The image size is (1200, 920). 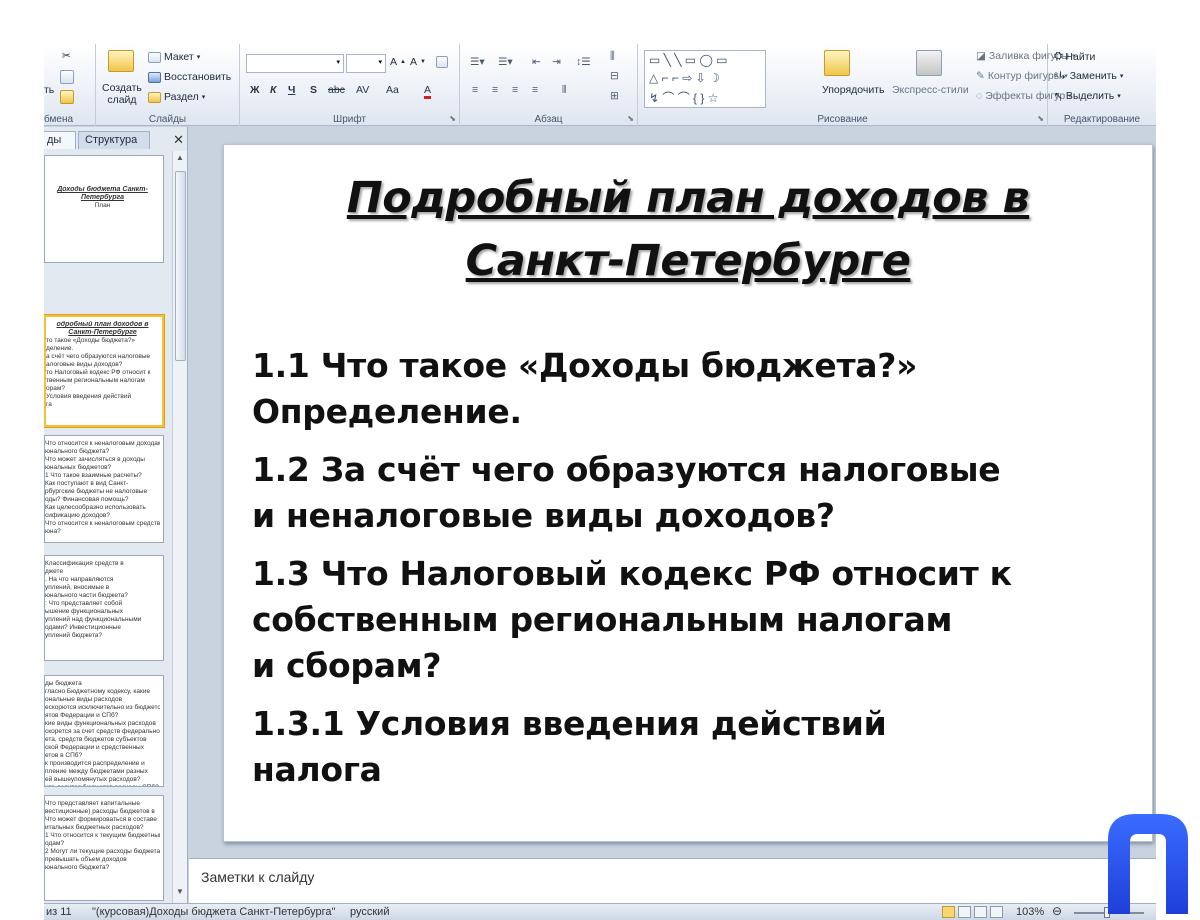 What do you see at coordinates (1040, 118) in the screenshot?
I see `drawing-dialog-launcher-icon: ⬊` at bounding box center [1040, 118].